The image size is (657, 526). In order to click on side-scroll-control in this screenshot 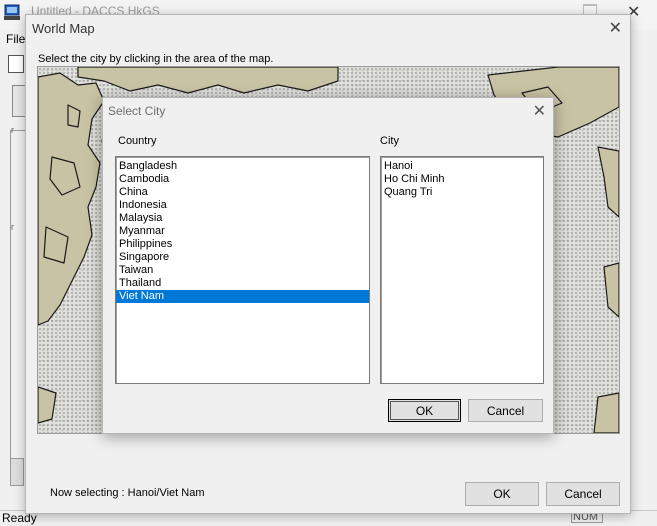, I will do `click(17, 472)`.